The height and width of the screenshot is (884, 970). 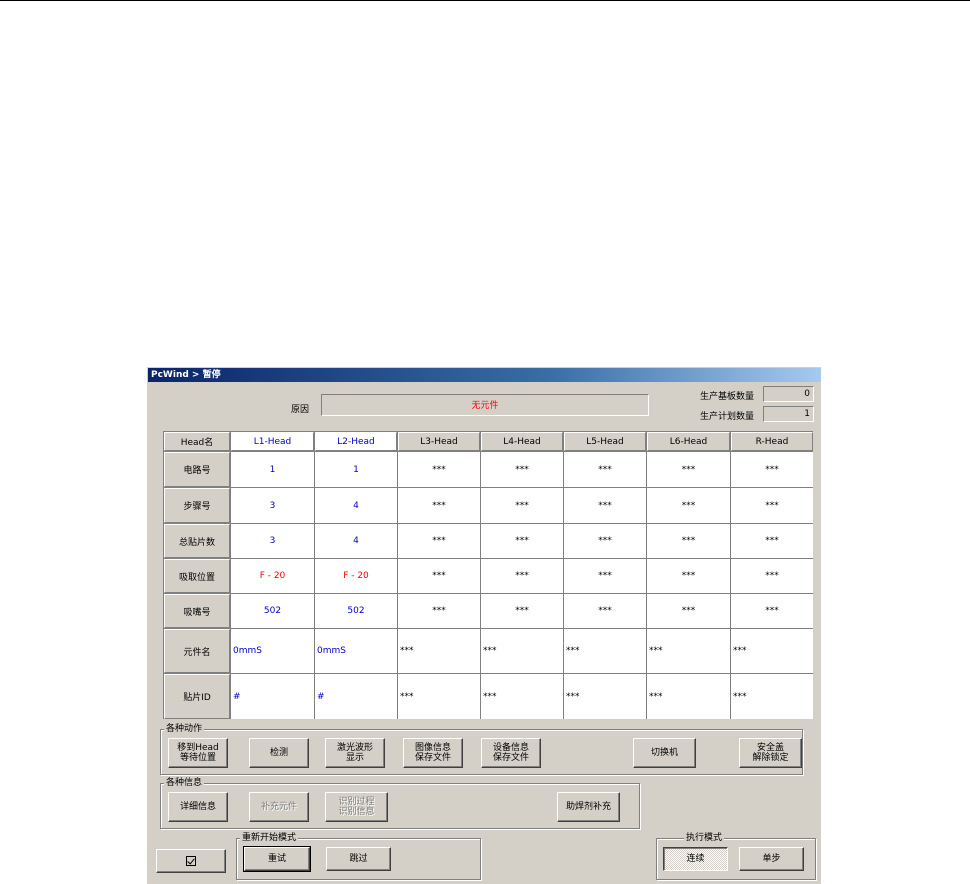 What do you see at coordinates (770, 753) in the screenshot?
I see `unlock-cover-button: 安全盖 解除锁定` at bounding box center [770, 753].